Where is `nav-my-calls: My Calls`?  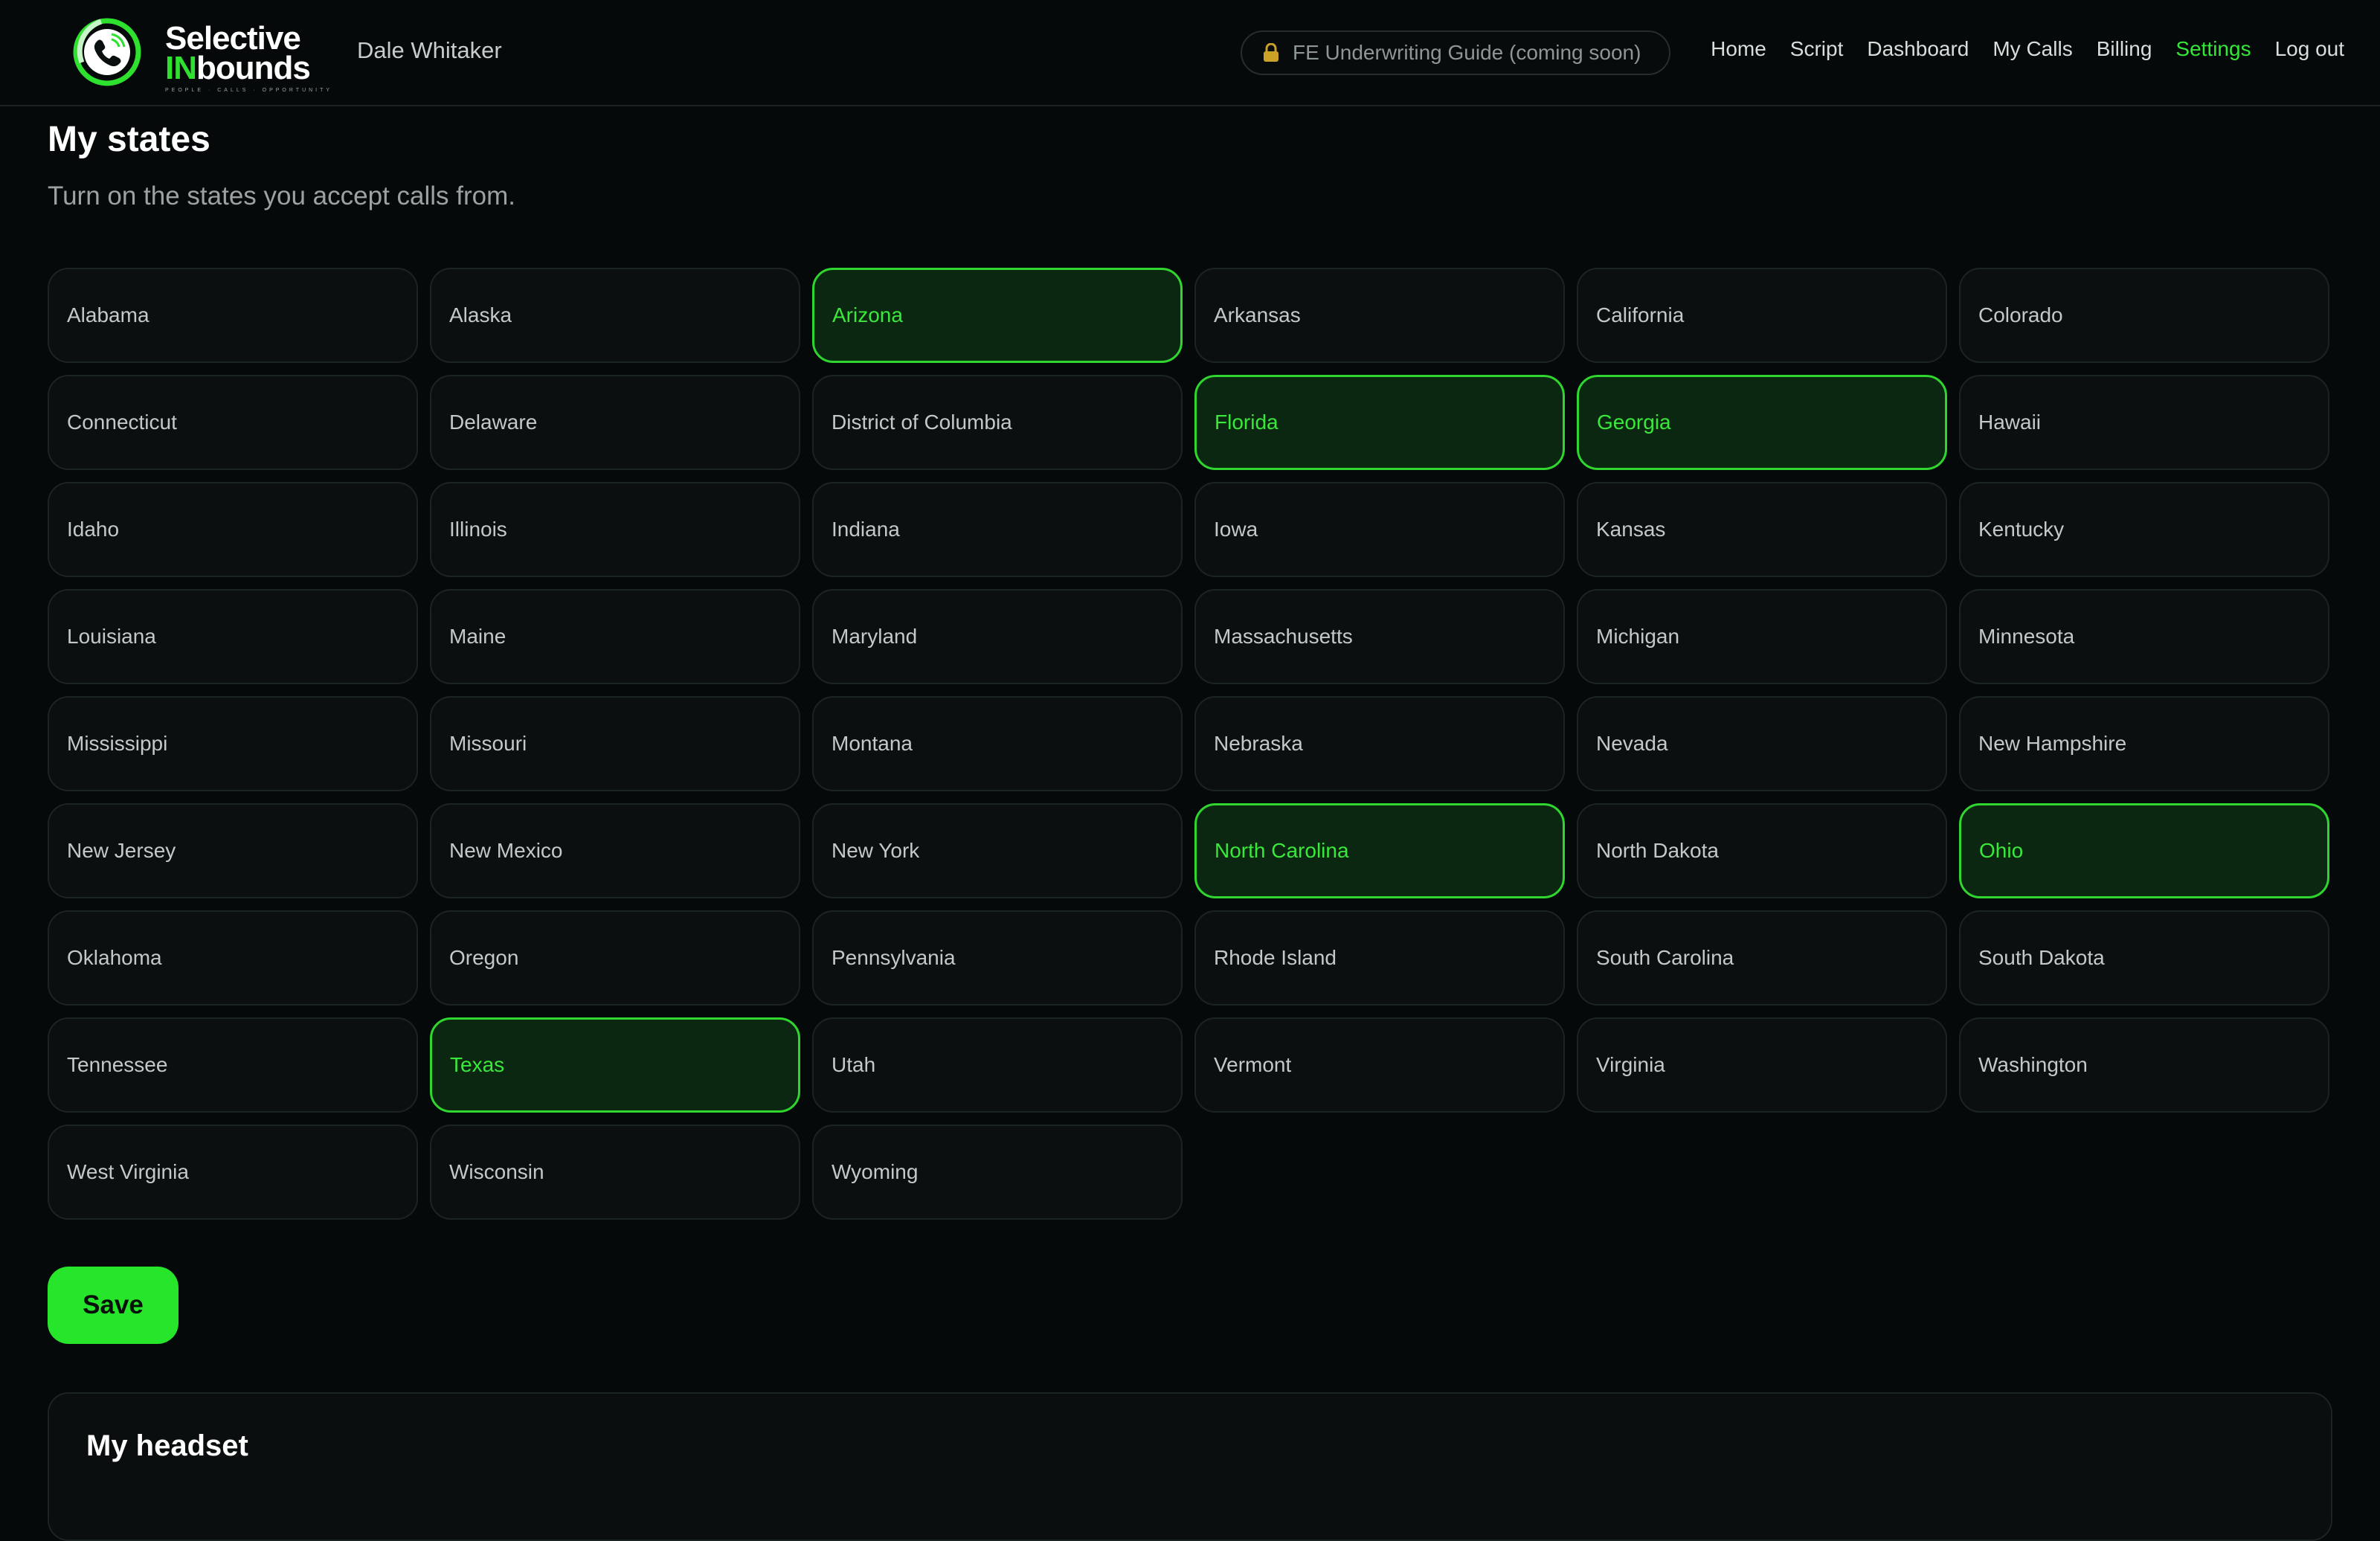 nav-my-calls: My Calls is located at coordinates (2032, 49).